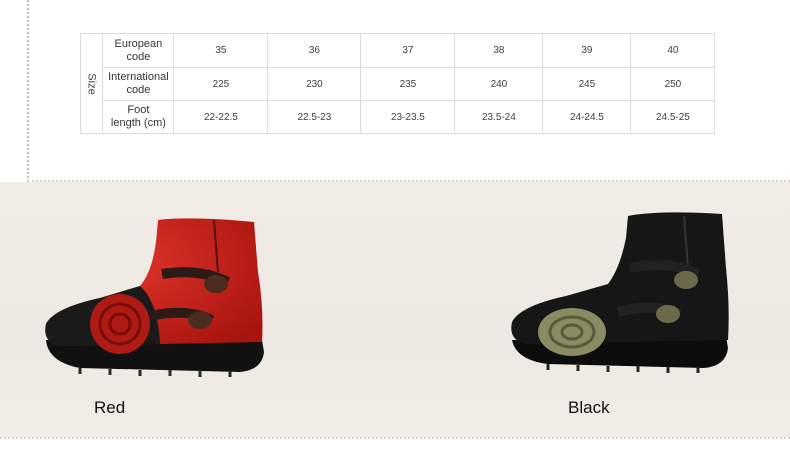 This screenshot has height=452, width=790. I want to click on table-cell: 22-22.5, so click(221, 117).